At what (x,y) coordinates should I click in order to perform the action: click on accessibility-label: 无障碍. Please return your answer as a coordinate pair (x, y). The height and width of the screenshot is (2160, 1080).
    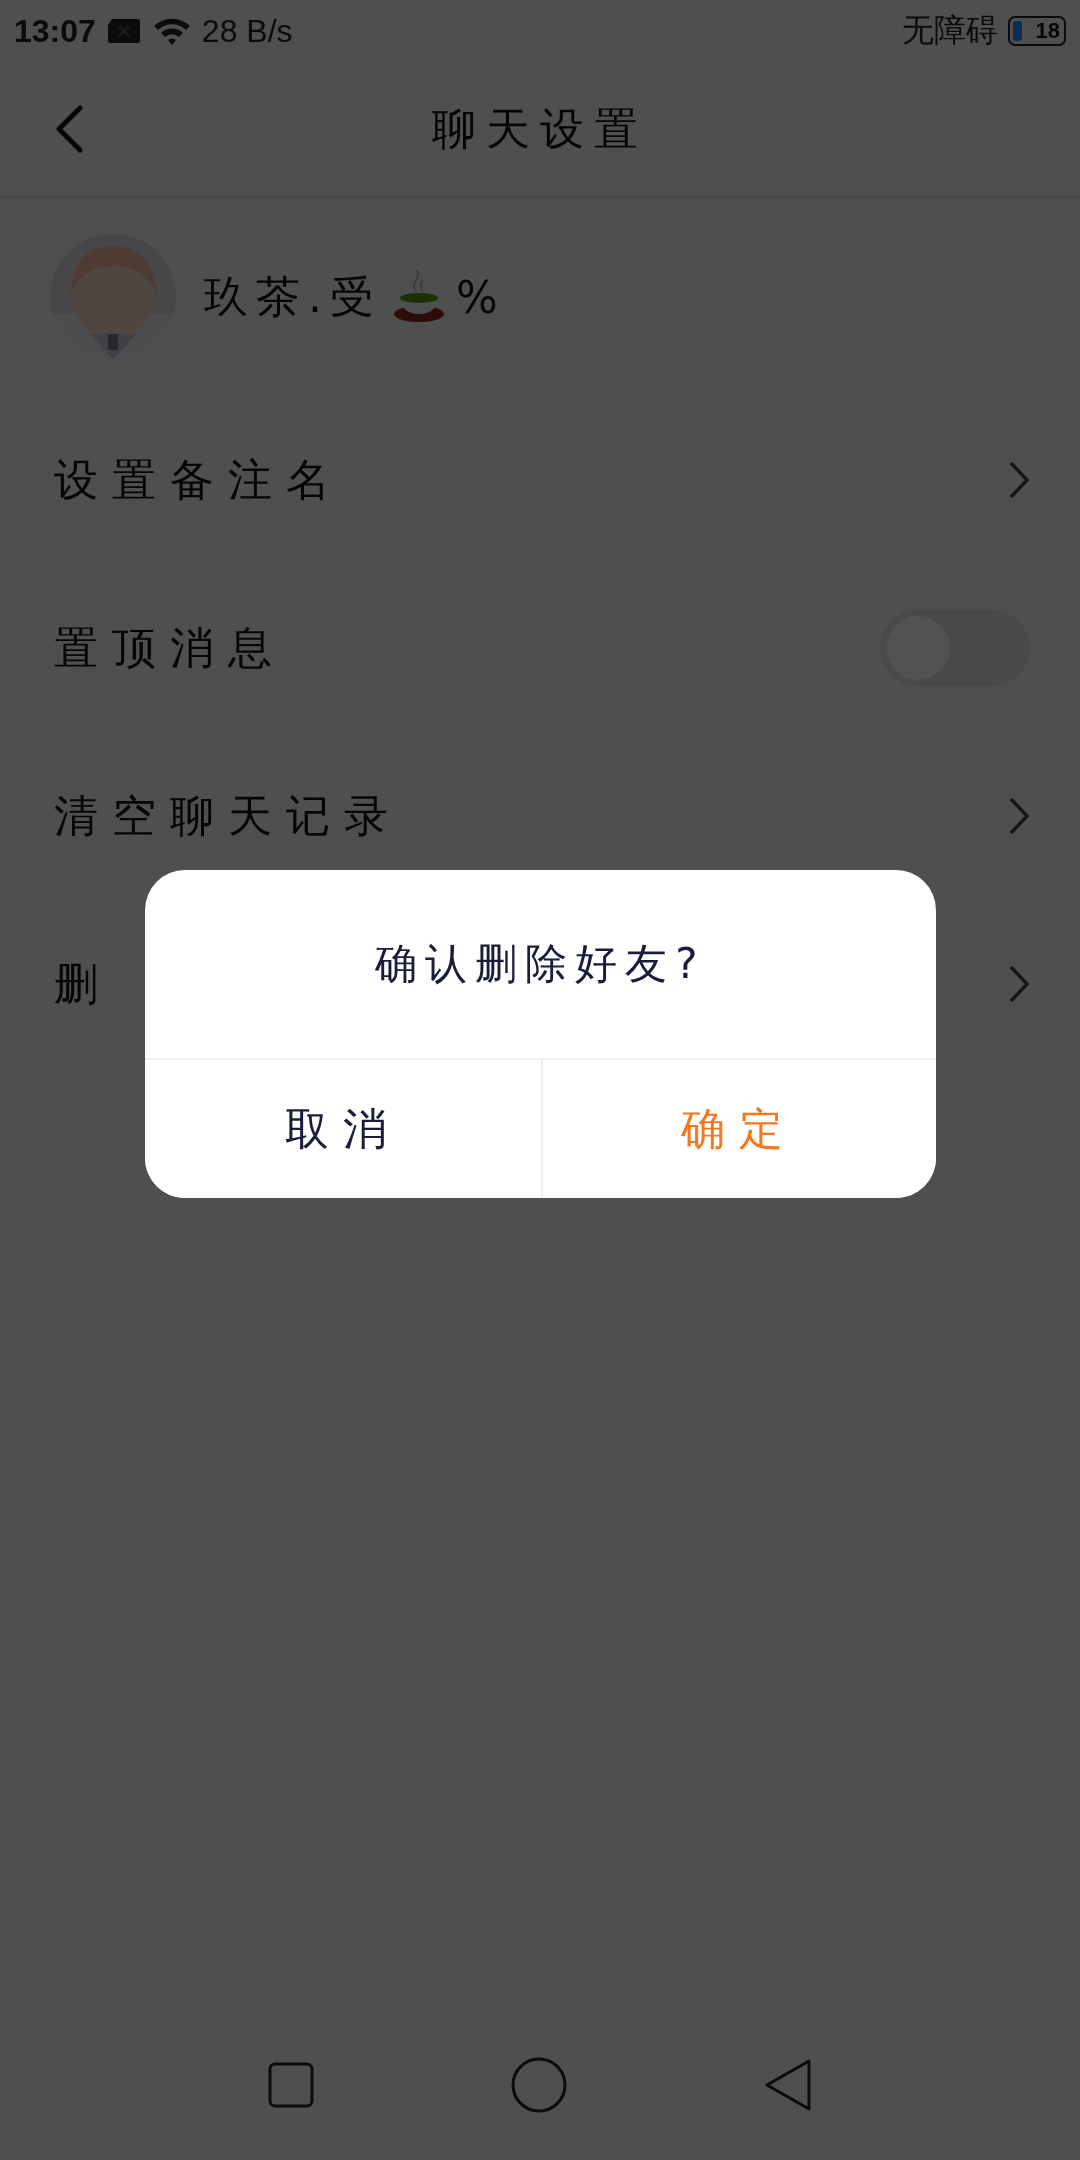
    Looking at the image, I should click on (950, 30).